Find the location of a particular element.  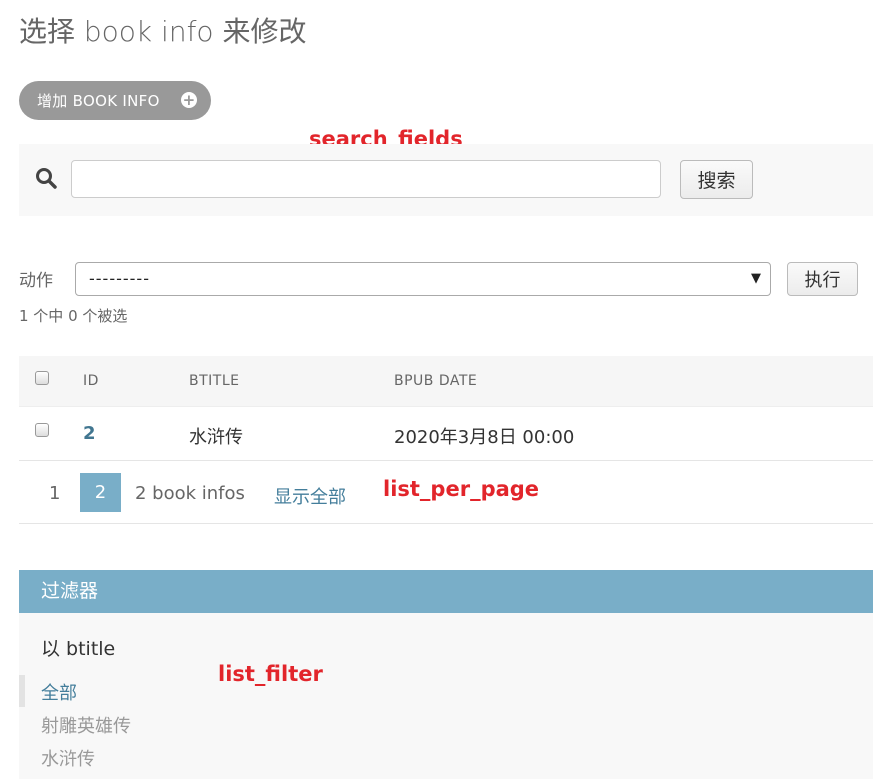

filter-selected-indicator is located at coordinates (22, 691).